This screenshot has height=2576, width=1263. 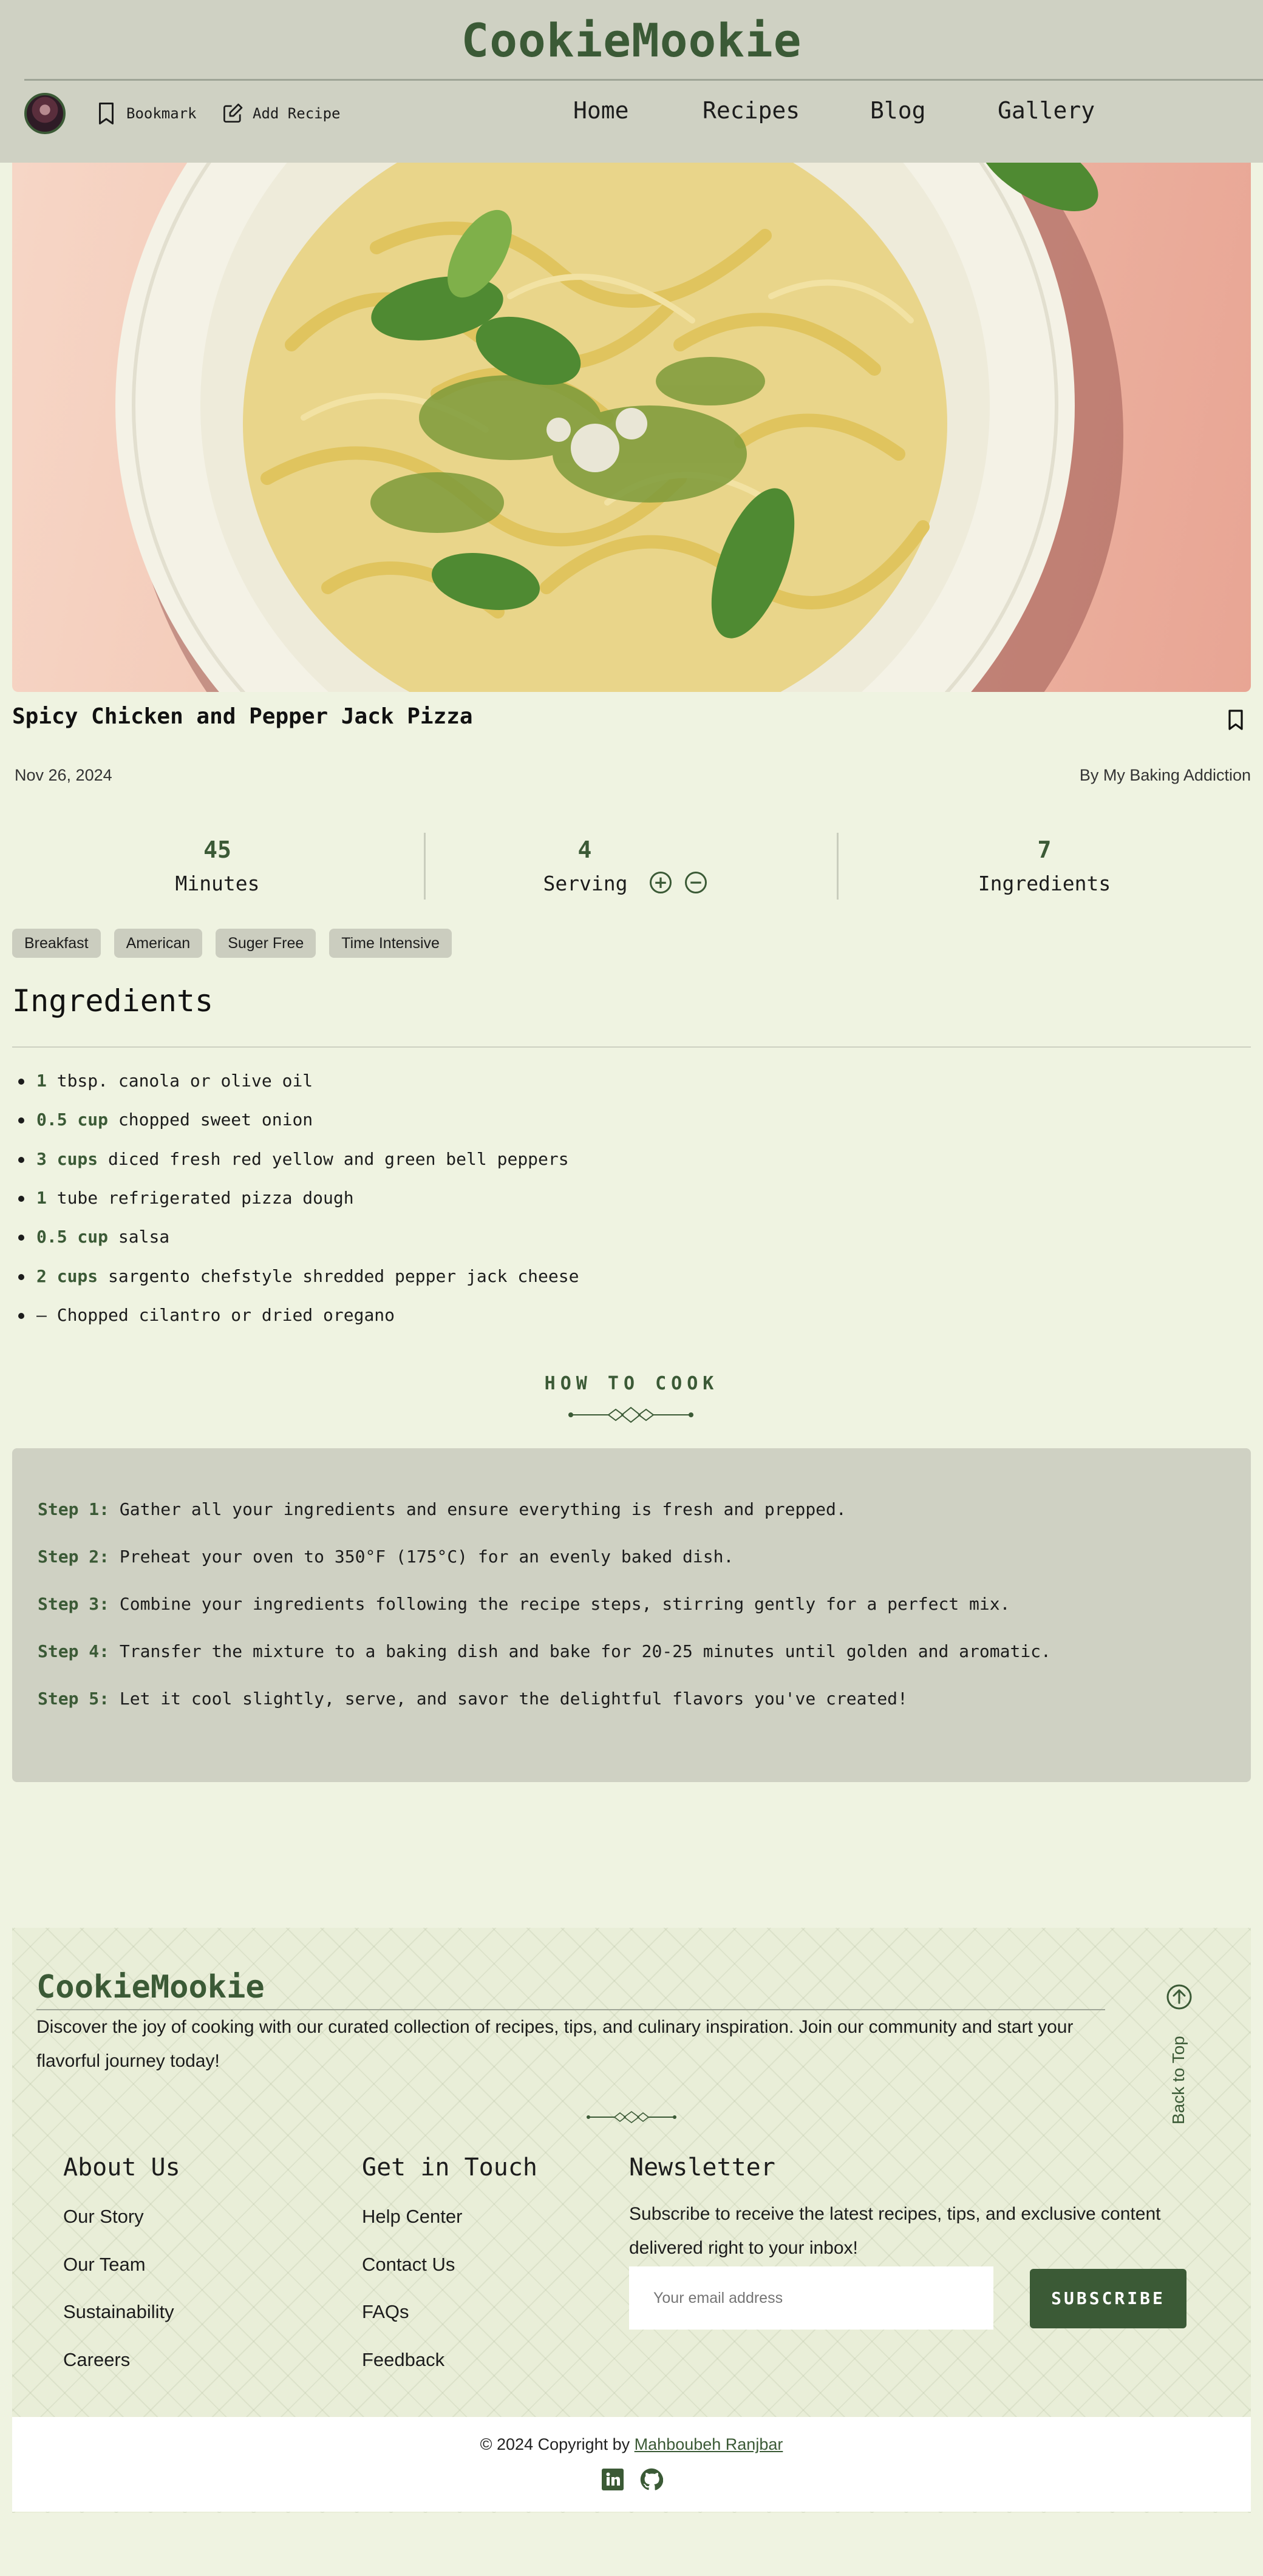 What do you see at coordinates (385, 2312) in the screenshot?
I see `footer-link-faqs: FAQs` at bounding box center [385, 2312].